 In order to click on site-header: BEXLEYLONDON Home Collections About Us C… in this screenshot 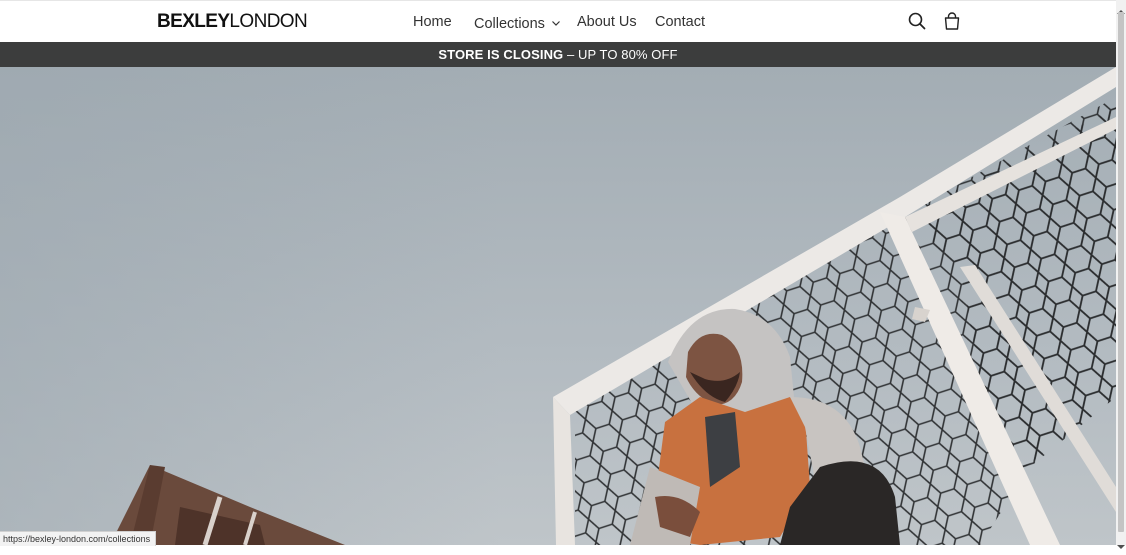, I will do `click(558, 21)`.